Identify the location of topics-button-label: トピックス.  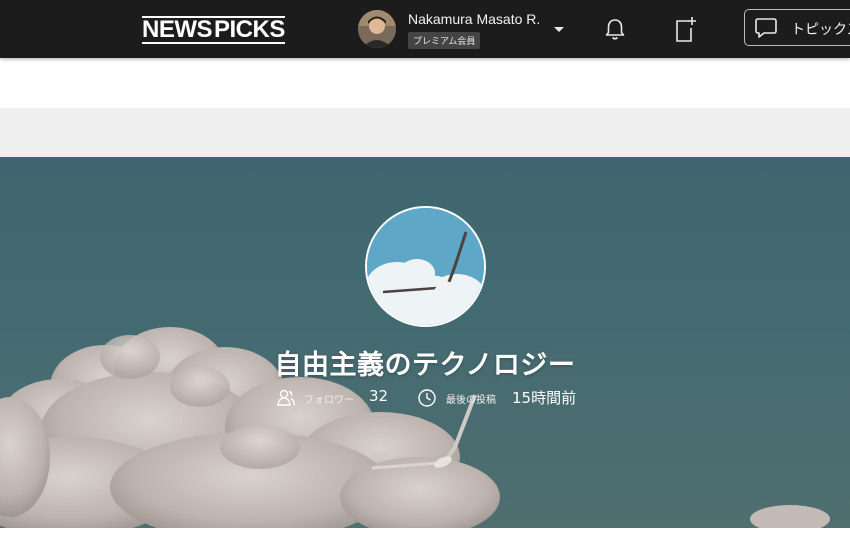
(820, 30).